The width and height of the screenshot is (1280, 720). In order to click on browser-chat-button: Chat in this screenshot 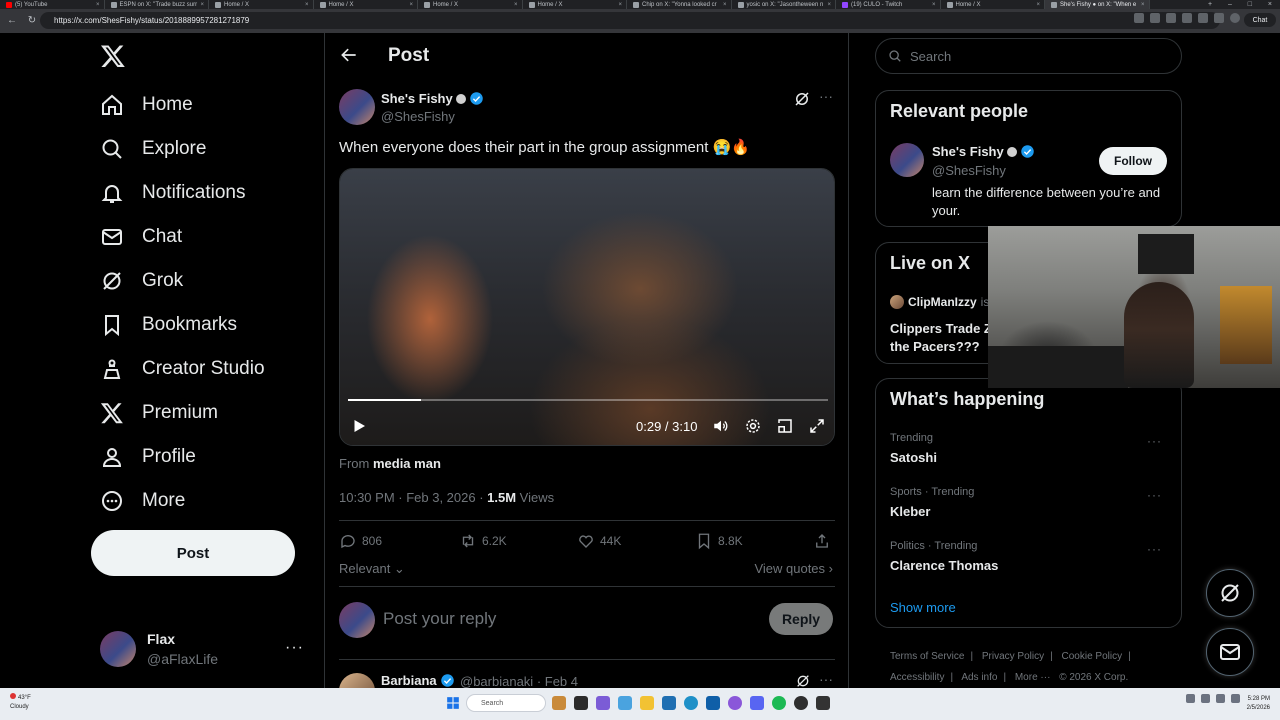, I will do `click(1260, 20)`.